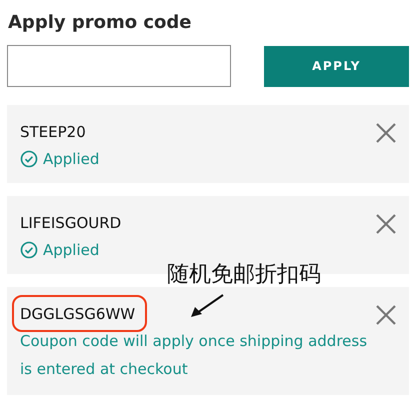 This screenshot has width=420, height=420. I want to click on section-title: Apply promo code, so click(100, 22).